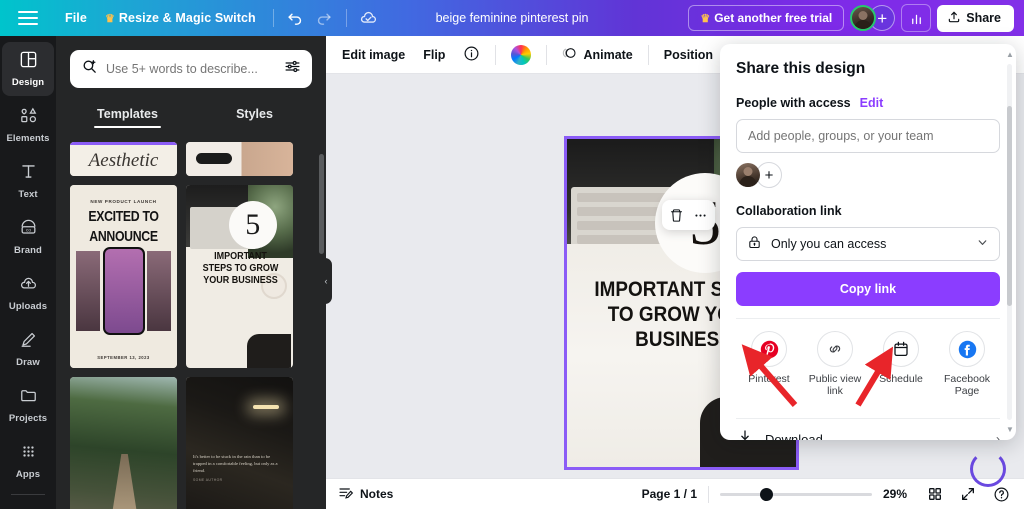 This screenshot has height=509, width=1024. What do you see at coordinates (769, 349) in the screenshot?
I see `pinterest-icon` at bounding box center [769, 349].